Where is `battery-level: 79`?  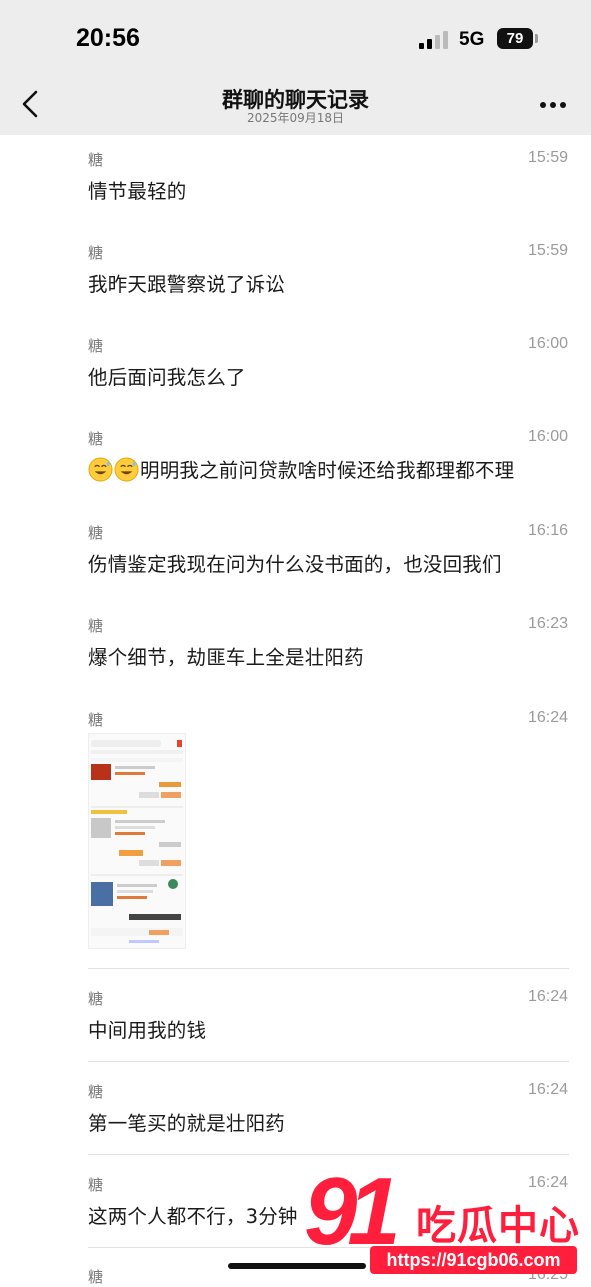 battery-level: 79 is located at coordinates (515, 38).